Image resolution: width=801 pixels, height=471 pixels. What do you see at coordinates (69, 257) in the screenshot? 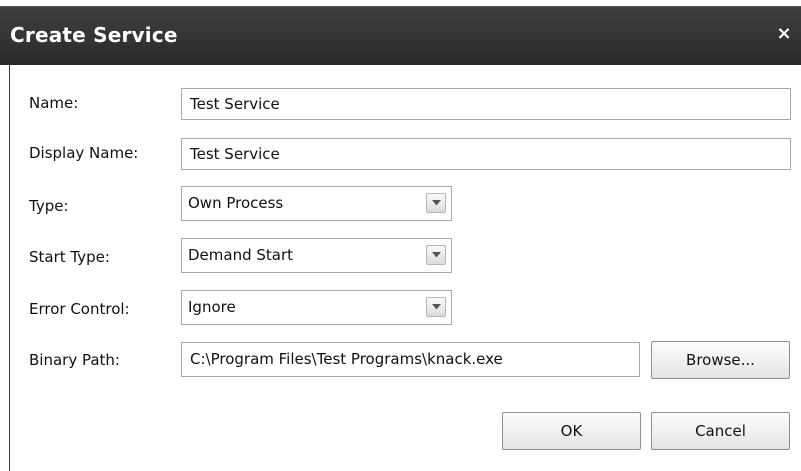
I see `start-type-label: Start Type:` at bounding box center [69, 257].